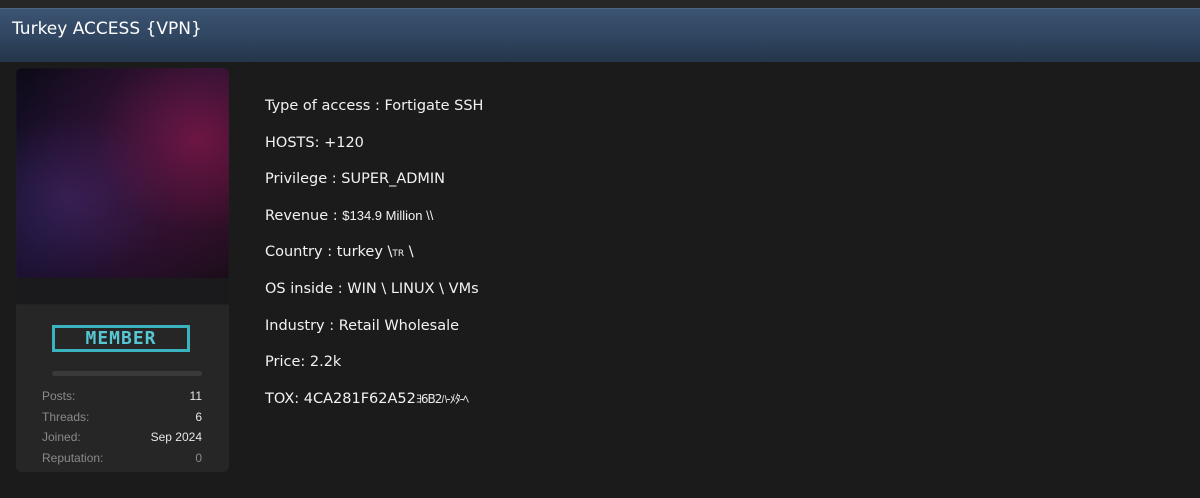 The height and width of the screenshot is (498, 1200). Describe the element at coordinates (374, 407) in the screenshot. I see `post-line-tox: TOX: 4CA281F62A52ﾖ6B2ﾊ-ﾒﾀ-ﾍ` at that location.